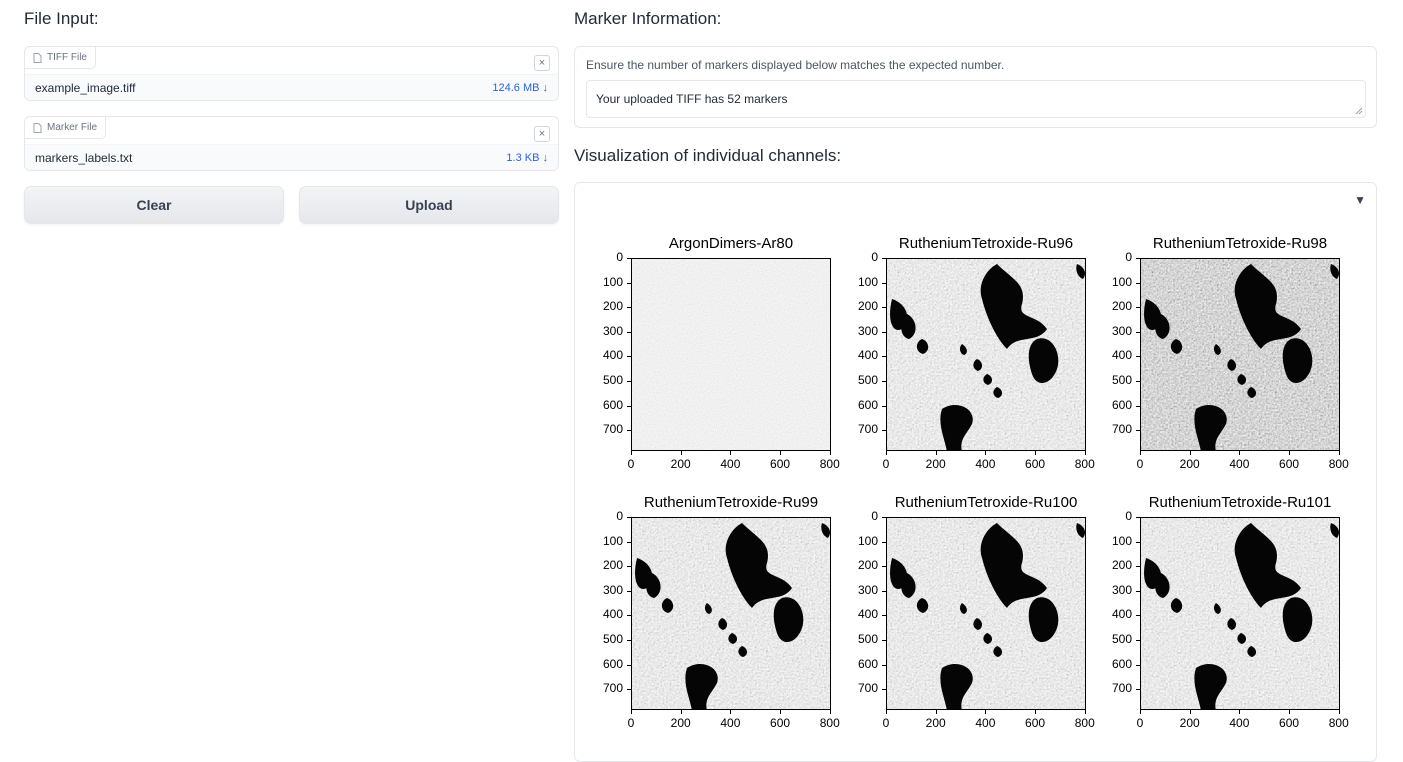  I want to click on channel-title: ArgonDimers-Ar80, so click(731, 243).